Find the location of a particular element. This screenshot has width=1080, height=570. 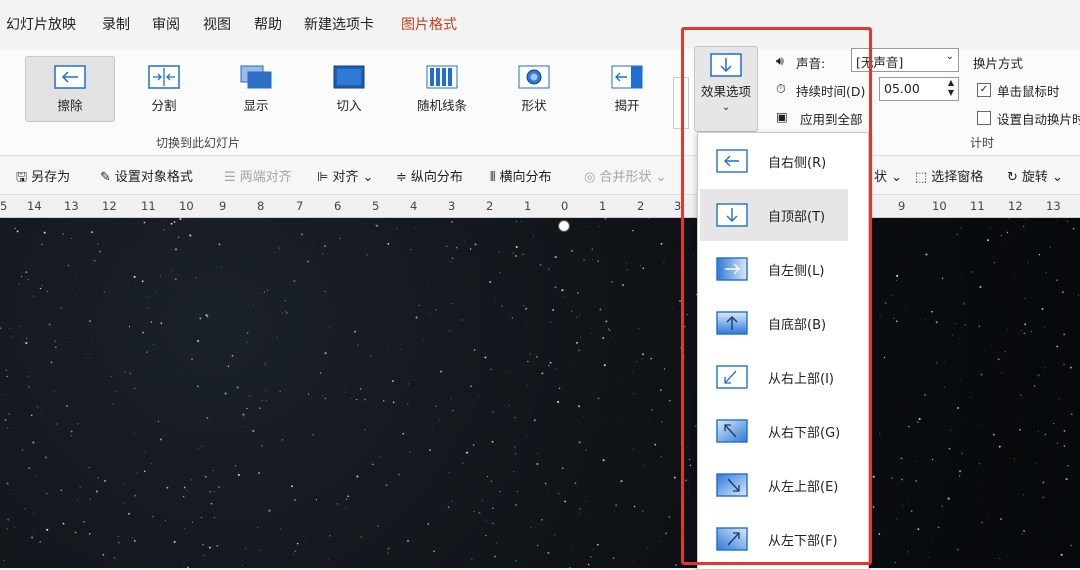

transition-split: 分割 is located at coordinates (164, 89).